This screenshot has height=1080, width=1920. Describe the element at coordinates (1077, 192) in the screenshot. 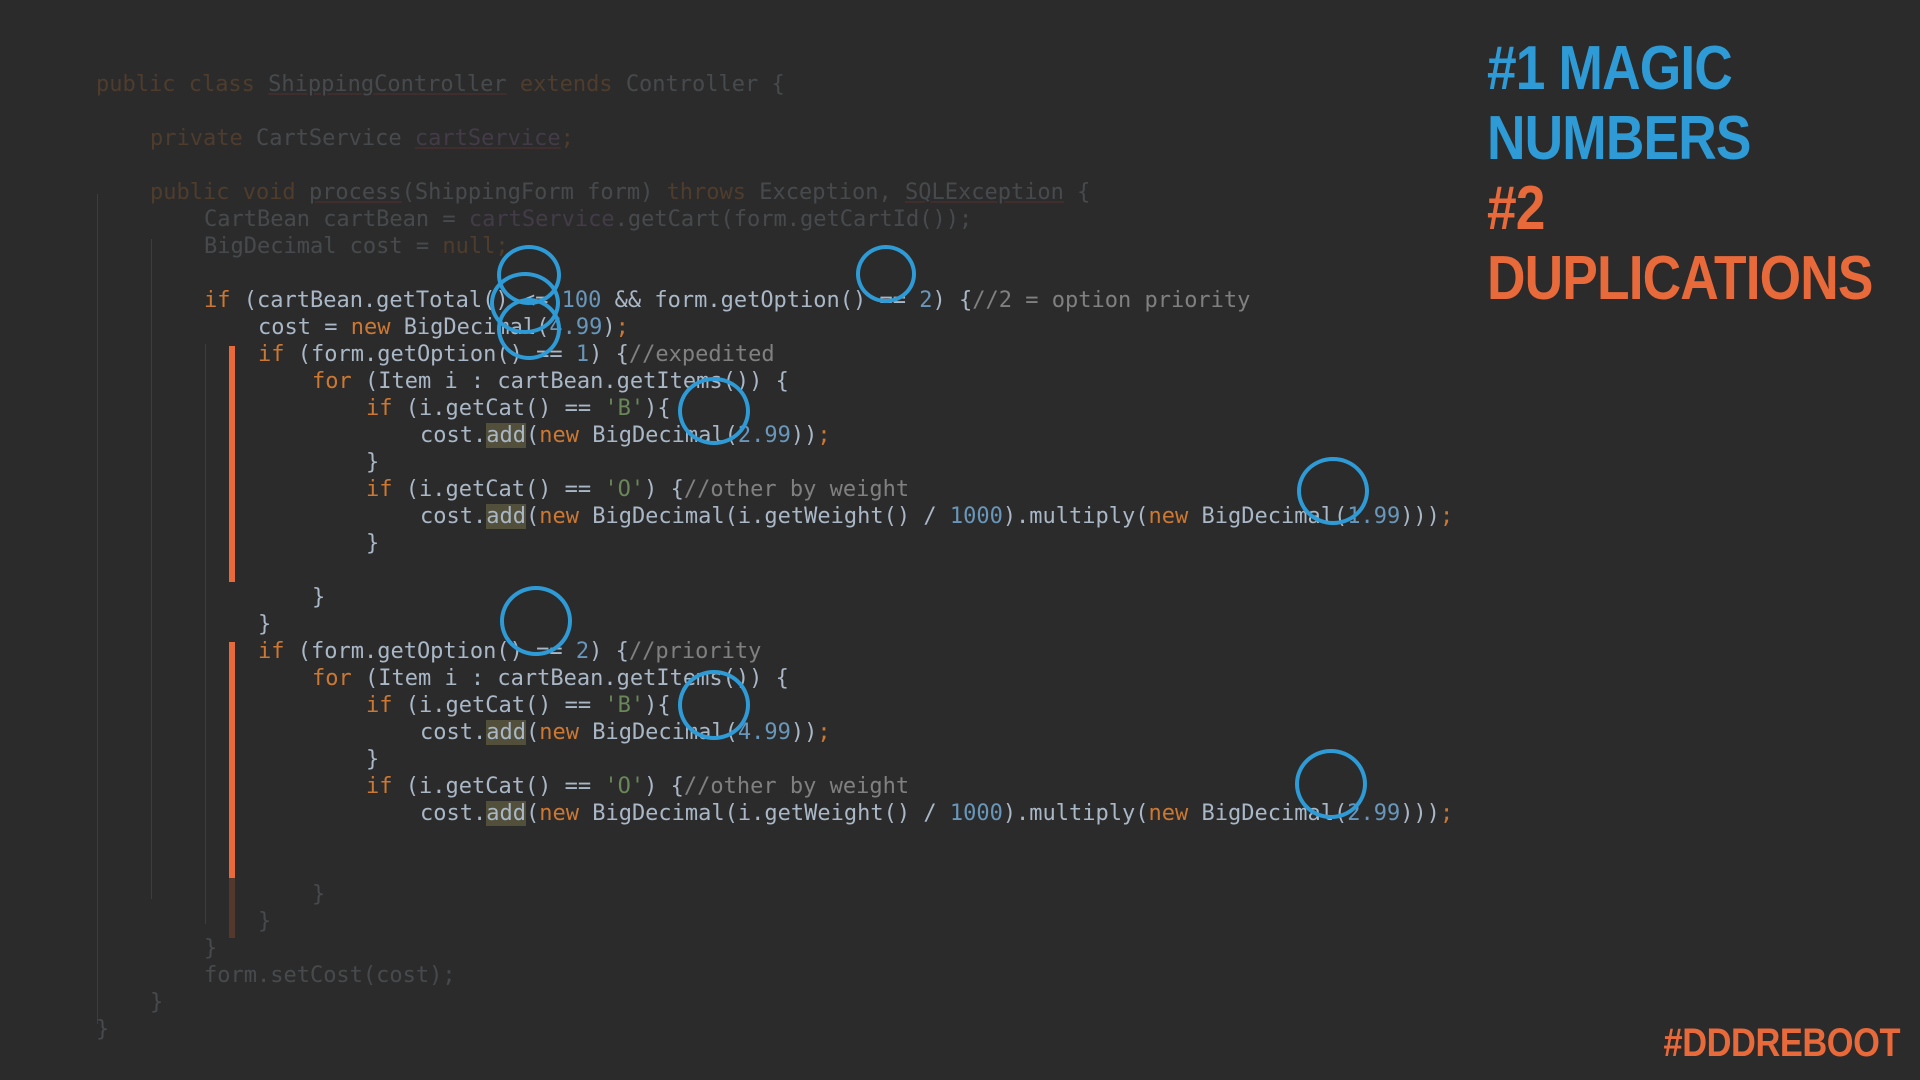

I see `code-token: {` at that location.